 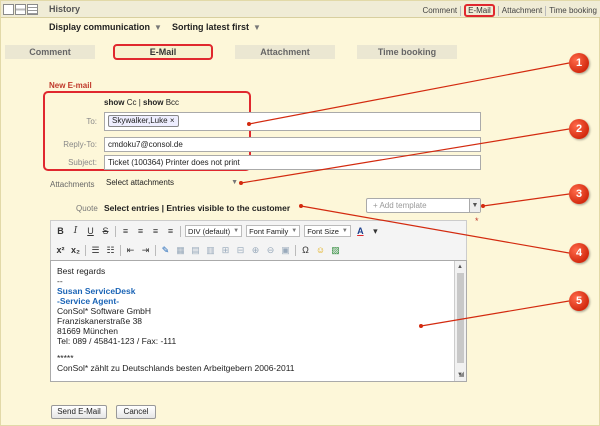 I want to click on view-list-icon, so click(x=32, y=9).